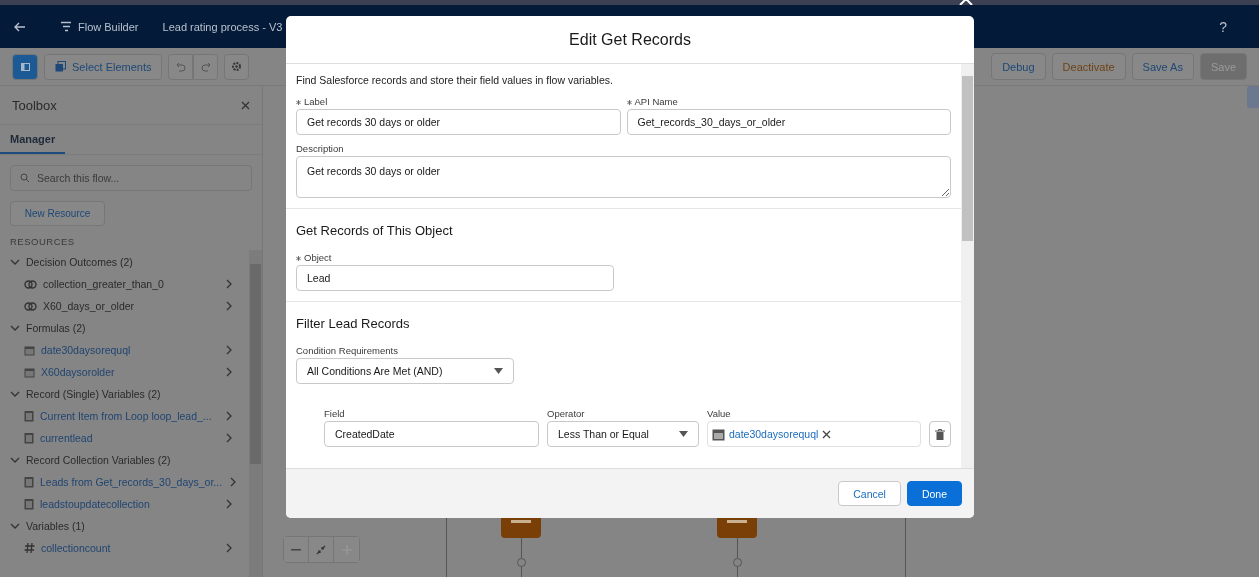  What do you see at coordinates (29, 548) in the screenshot?
I see `hash-icon` at bounding box center [29, 548].